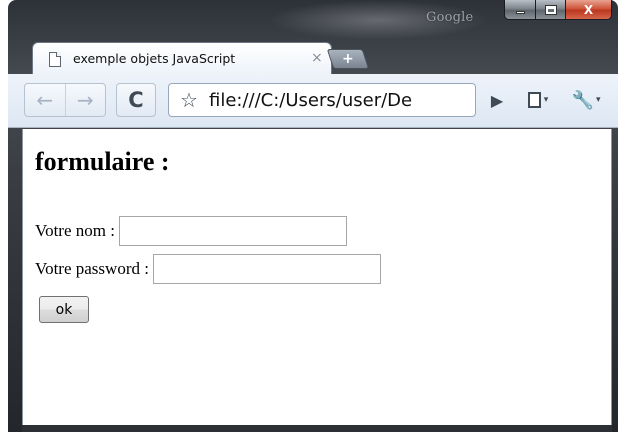 The image size is (618, 432). I want to click on play-icon: ▶, so click(497, 100).